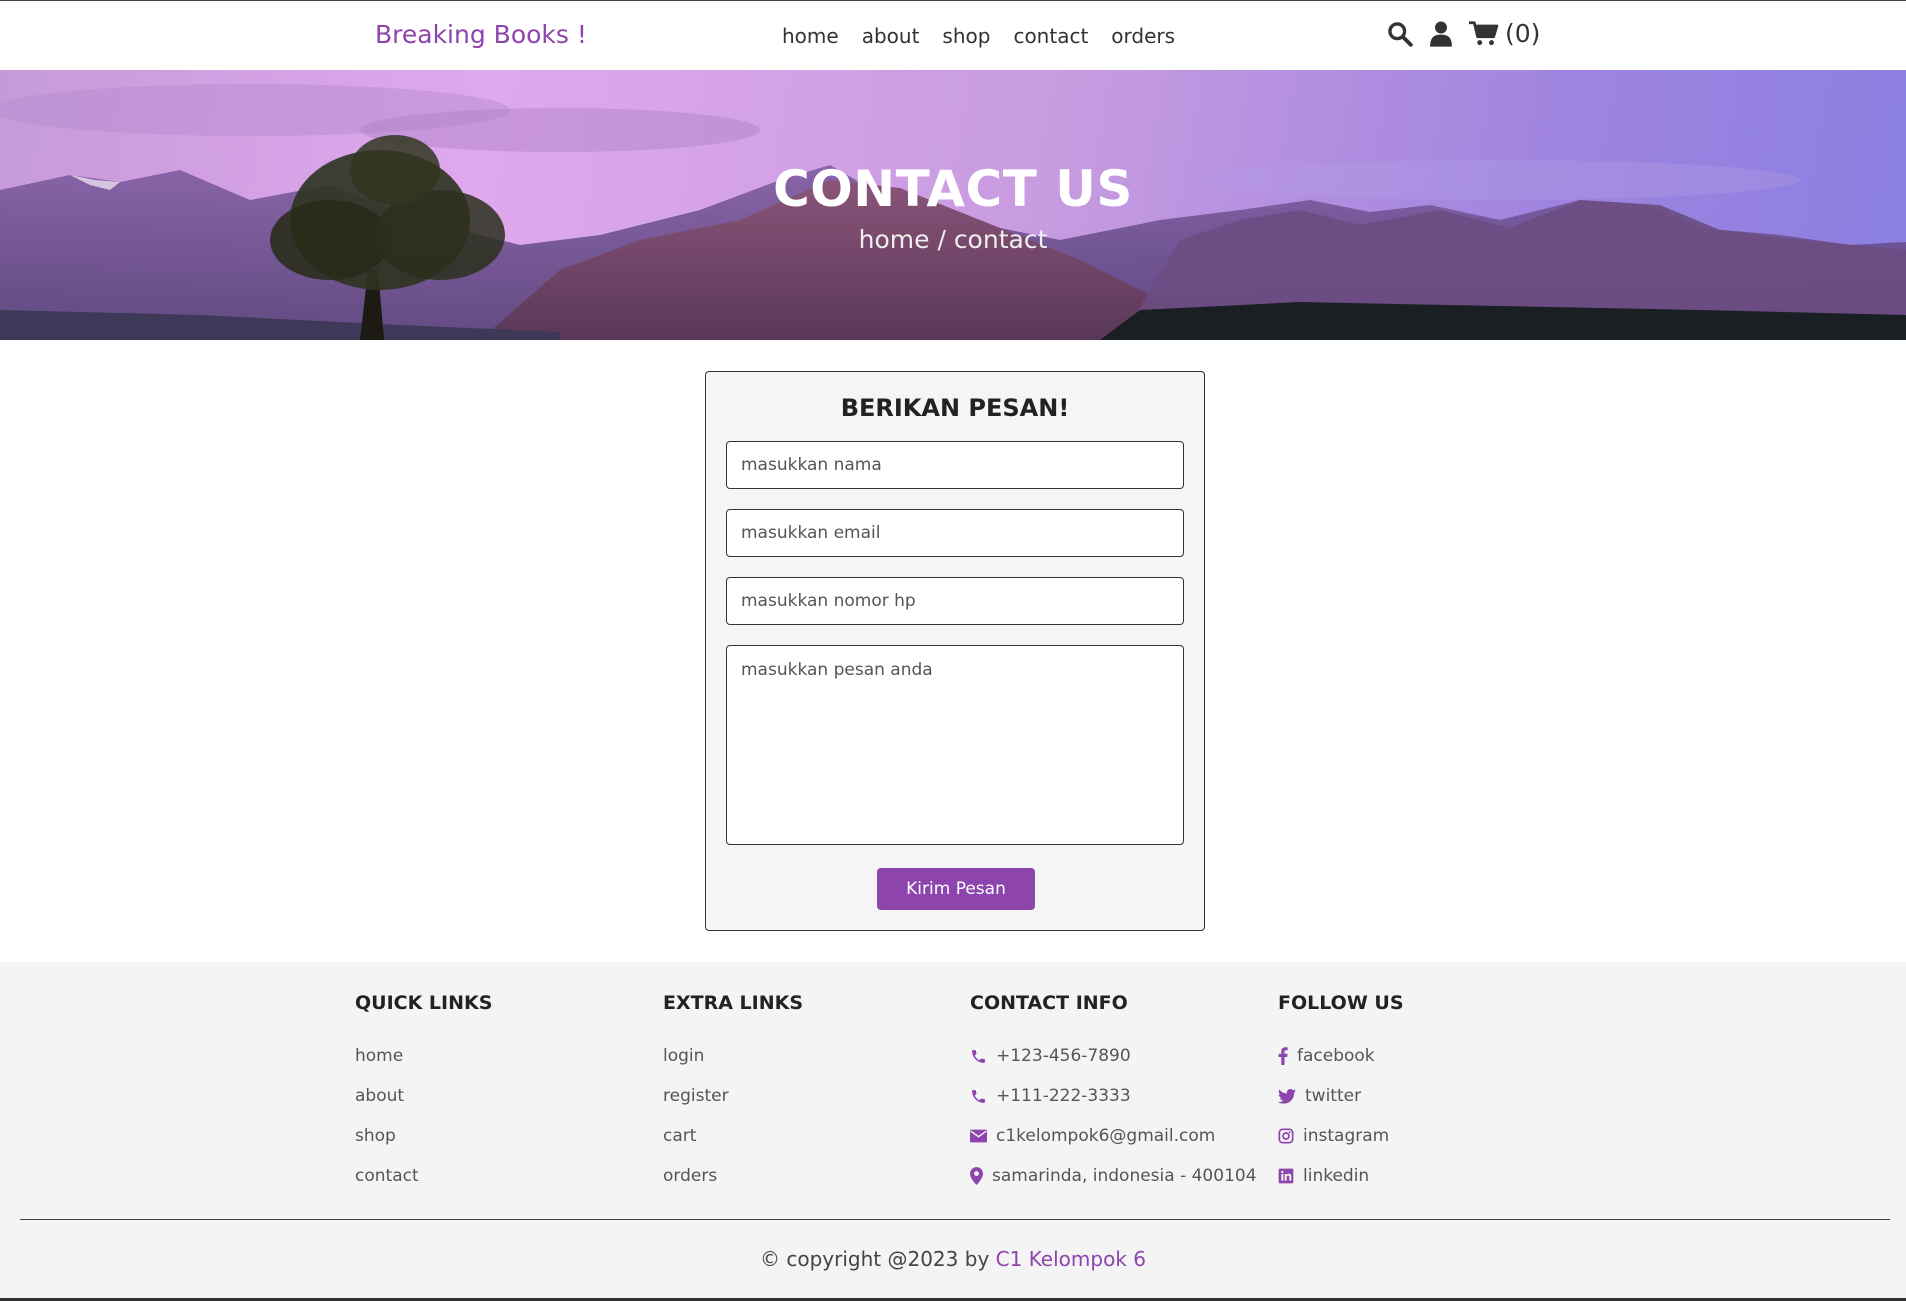 This screenshot has height=1301, width=1906. Describe the element at coordinates (976, 1176) in the screenshot. I see `map-pin-icon` at that location.